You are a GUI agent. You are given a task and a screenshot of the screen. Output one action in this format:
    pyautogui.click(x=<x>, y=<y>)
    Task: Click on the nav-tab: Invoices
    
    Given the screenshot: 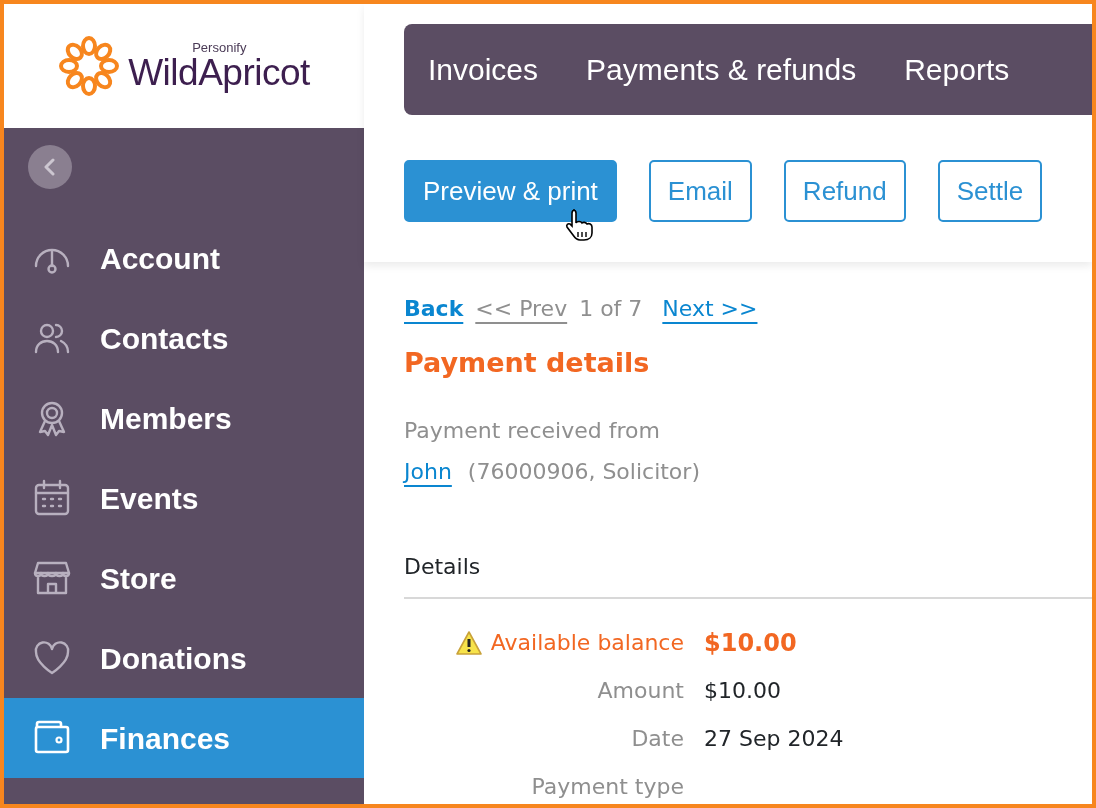 What is the action you would take?
    pyautogui.click(x=483, y=69)
    